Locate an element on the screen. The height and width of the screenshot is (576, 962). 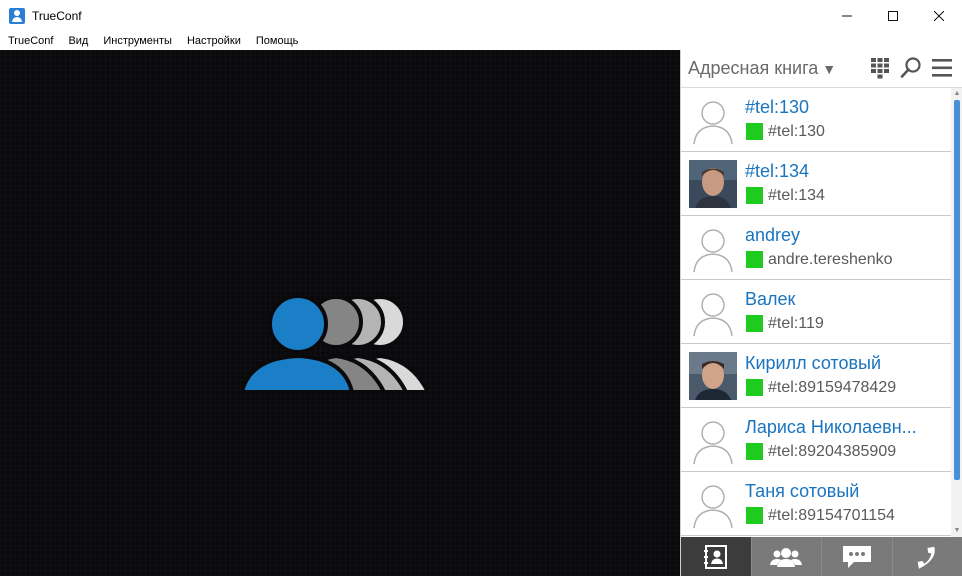
title-bar: TrueConf is located at coordinates (481, 16).